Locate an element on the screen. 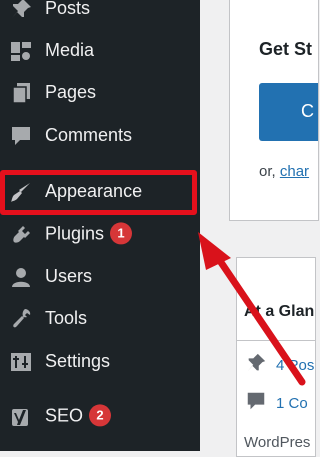 This screenshot has height=457, width=320. wordpress-version-text: WordPres is located at coordinates (277, 442).